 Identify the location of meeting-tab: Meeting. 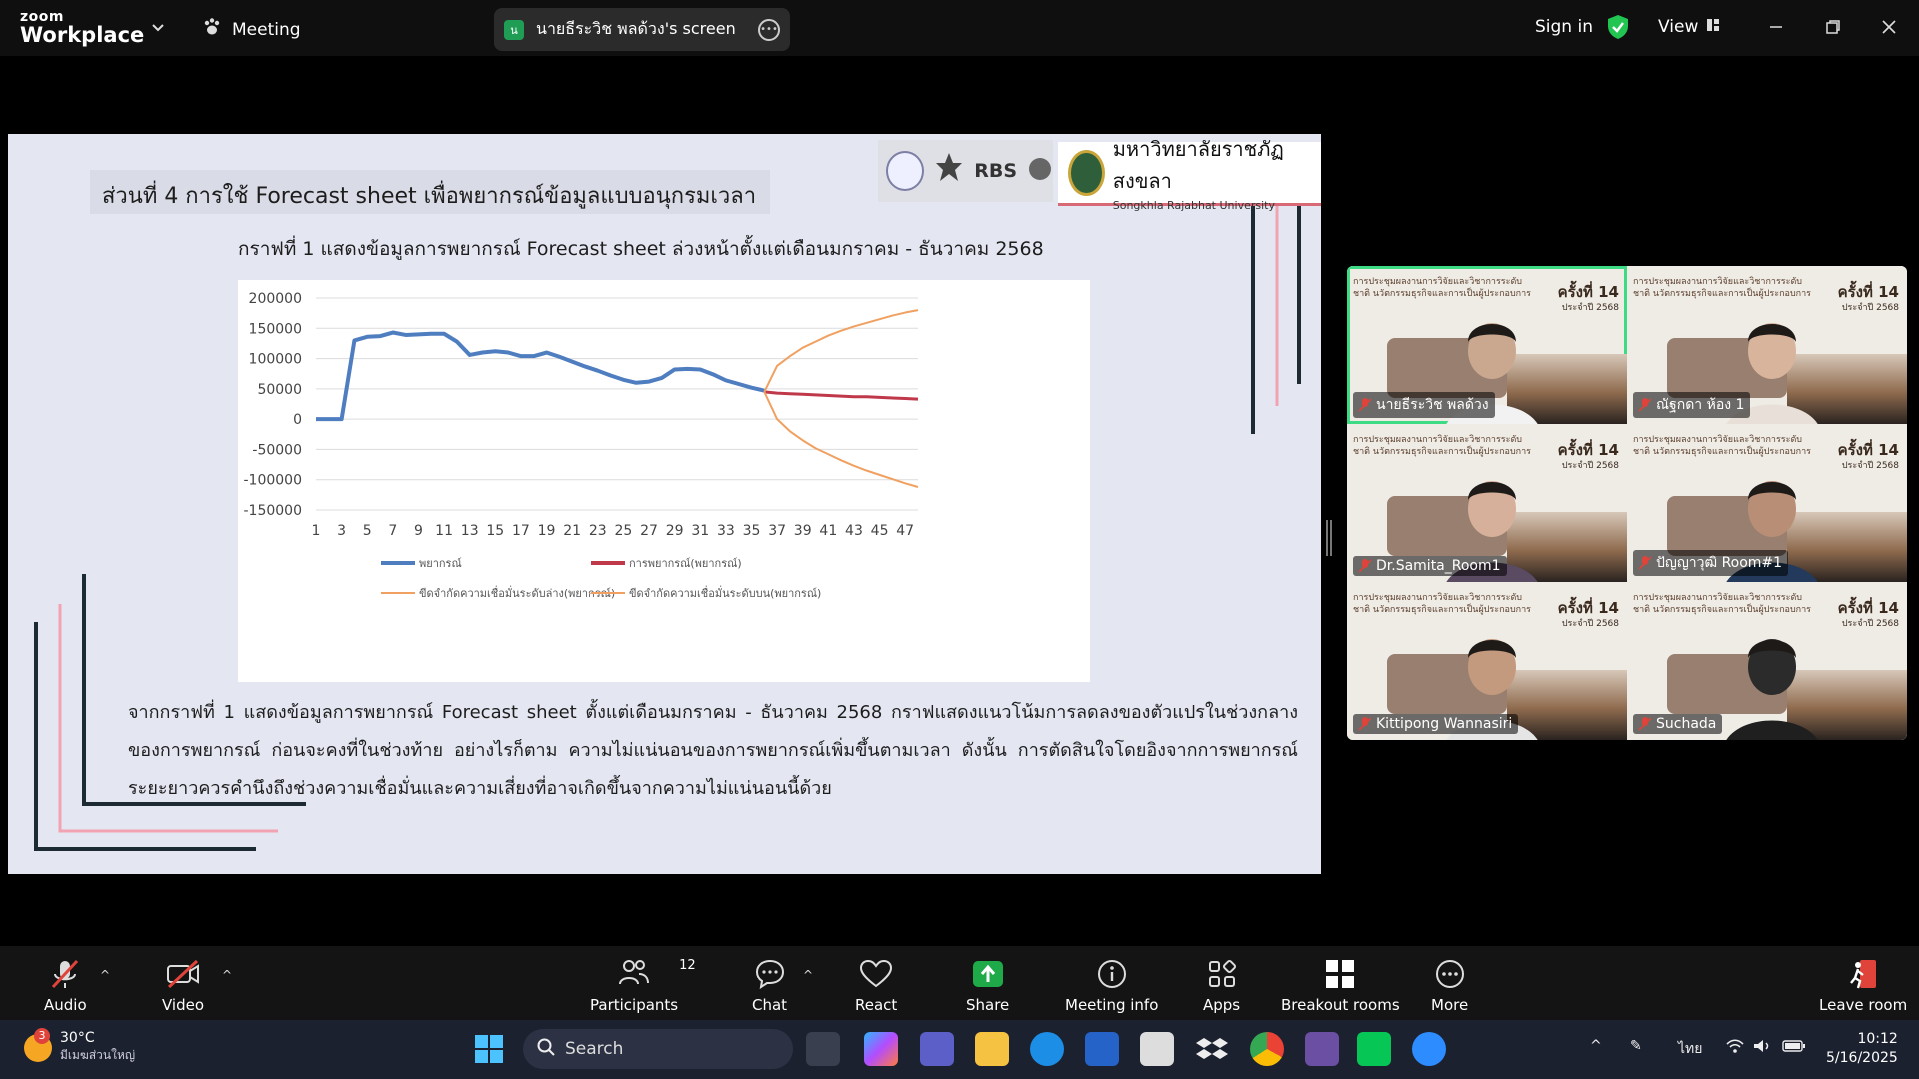
(251, 29).